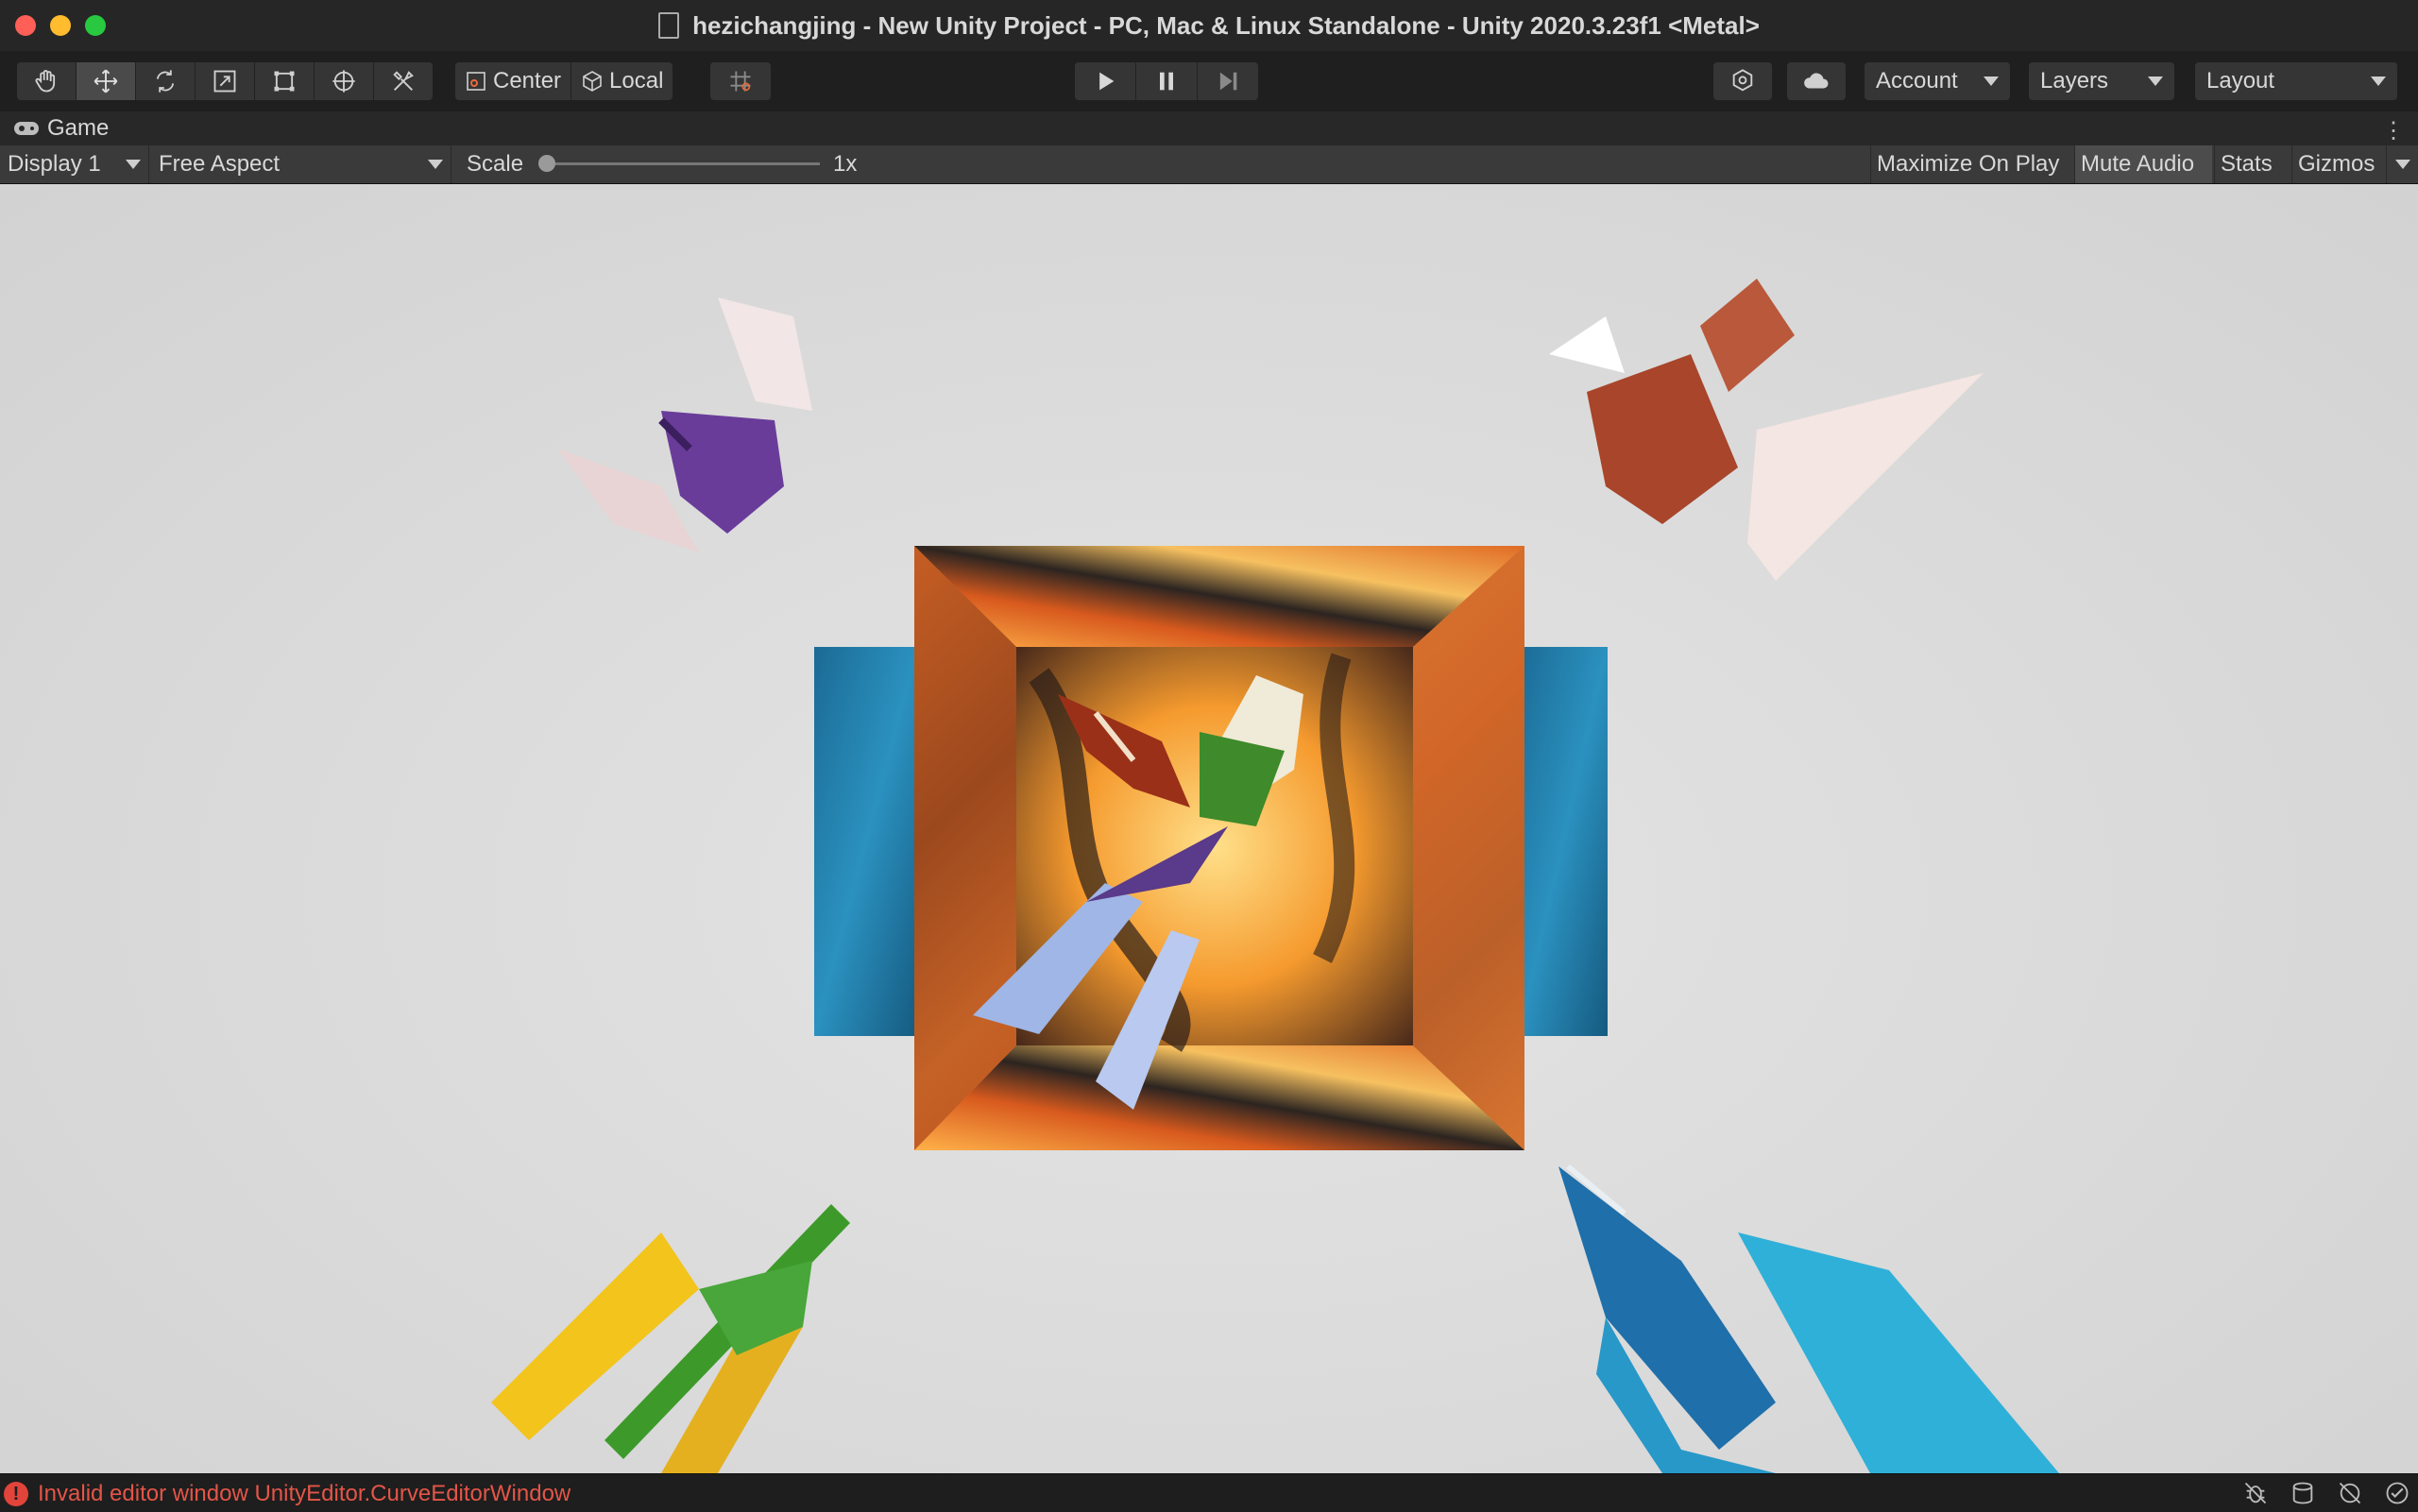 This screenshot has width=2418, height=1512. I want to click on main-toolbar: Center Local Account Layers Layout, so click(1209, 81).